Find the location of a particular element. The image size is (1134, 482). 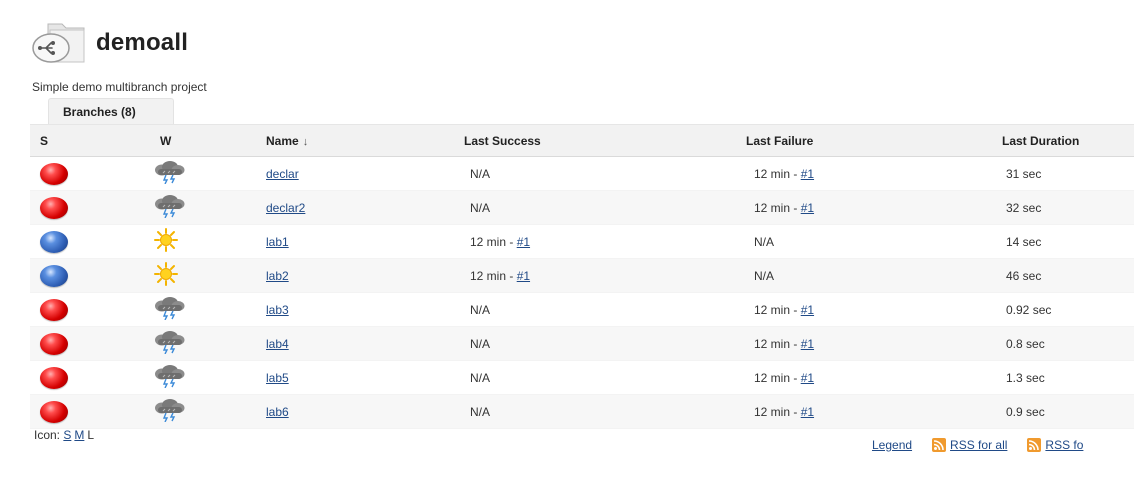

branch-link: declar is located at coordinates (282, 174).